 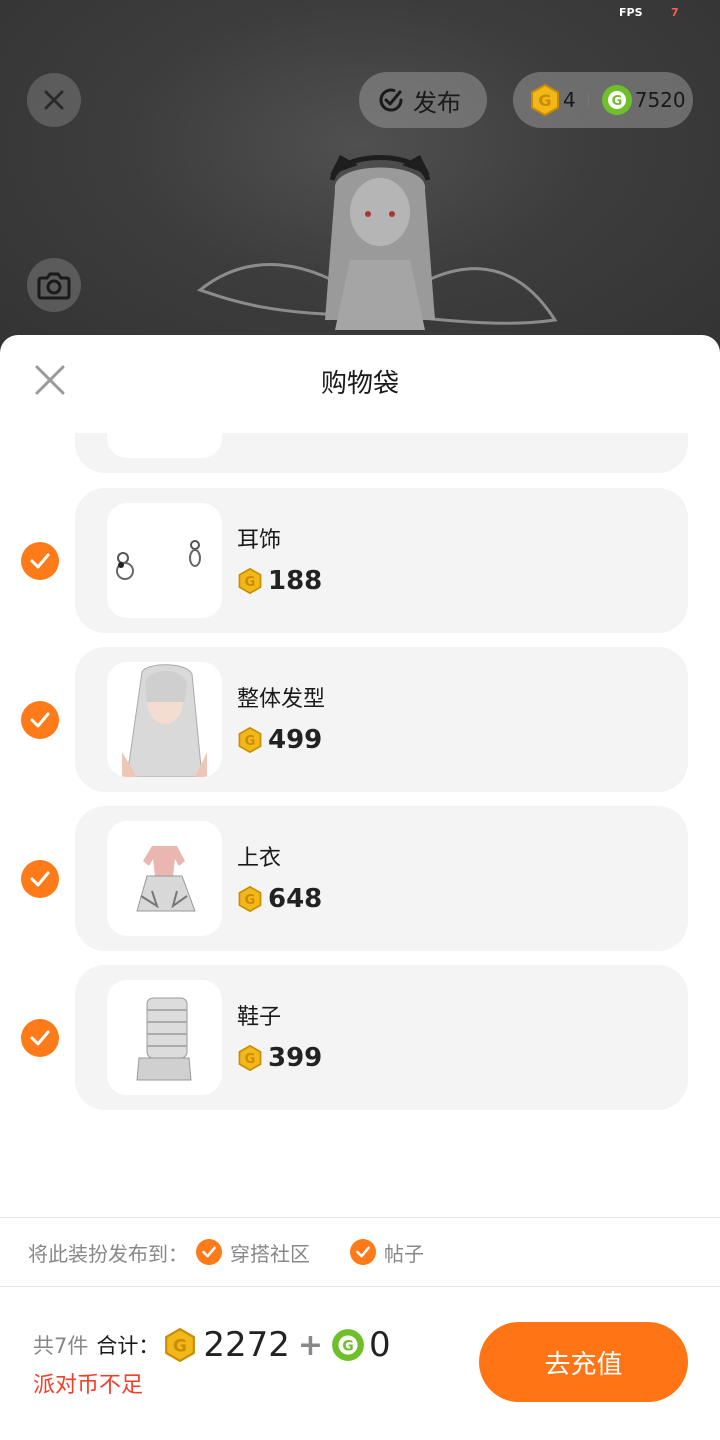 I want to click on currency-balance: G 4 G 7520, so click(x=603, y=100).